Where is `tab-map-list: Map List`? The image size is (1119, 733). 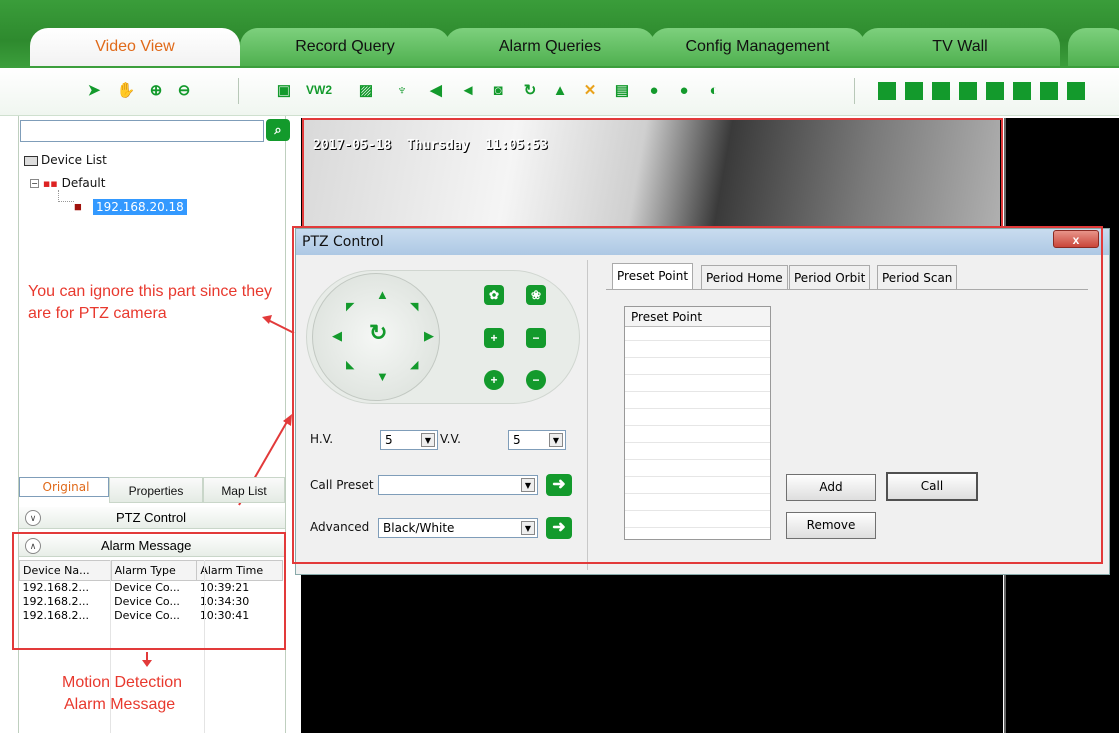 tab-map-list: Map List is located at coordinates (244, 490).